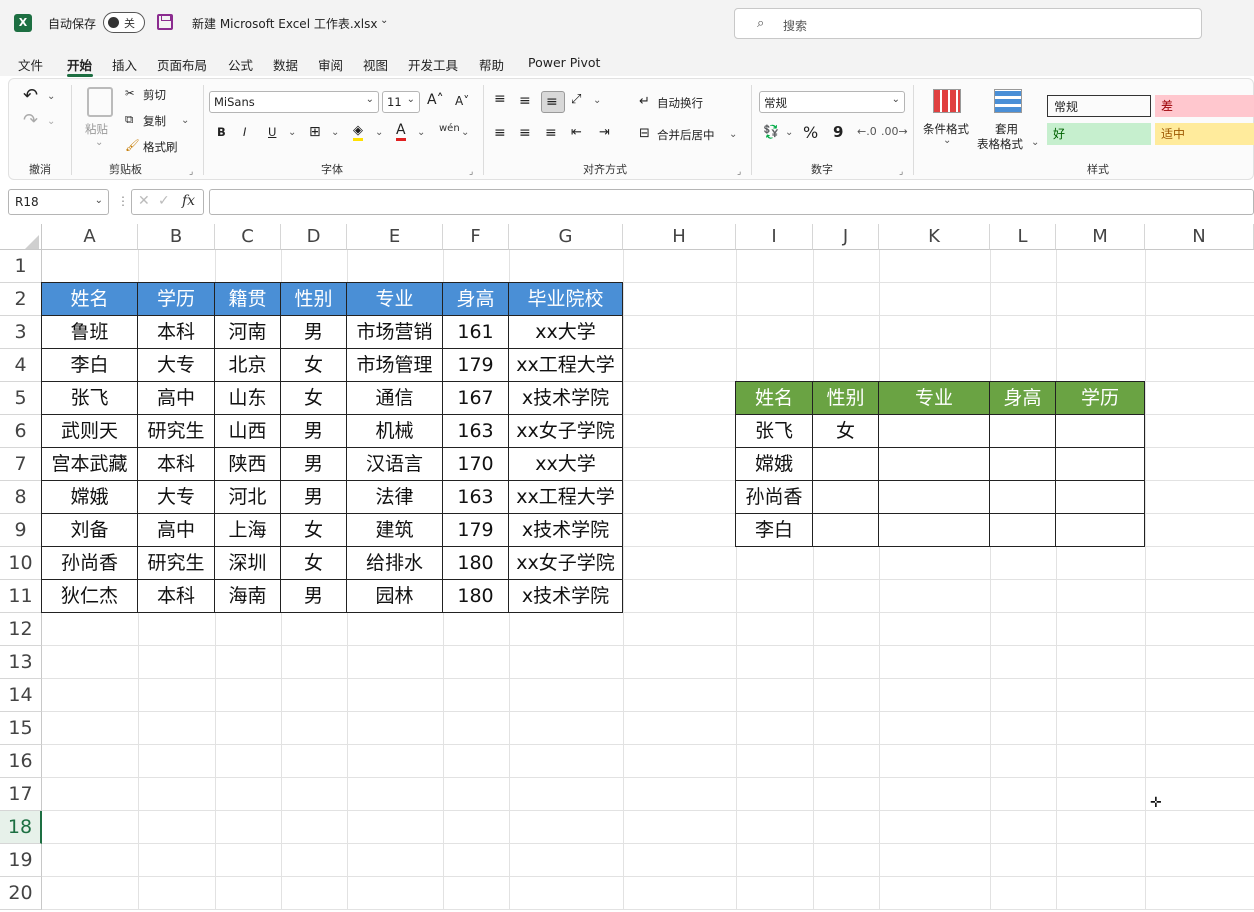 The width and height of the screenshot is (1254, 912). What do you see at coordinates (21, 695) in the screenshot?
I see `row-header-14: 14` at bounding box center [21, 695].